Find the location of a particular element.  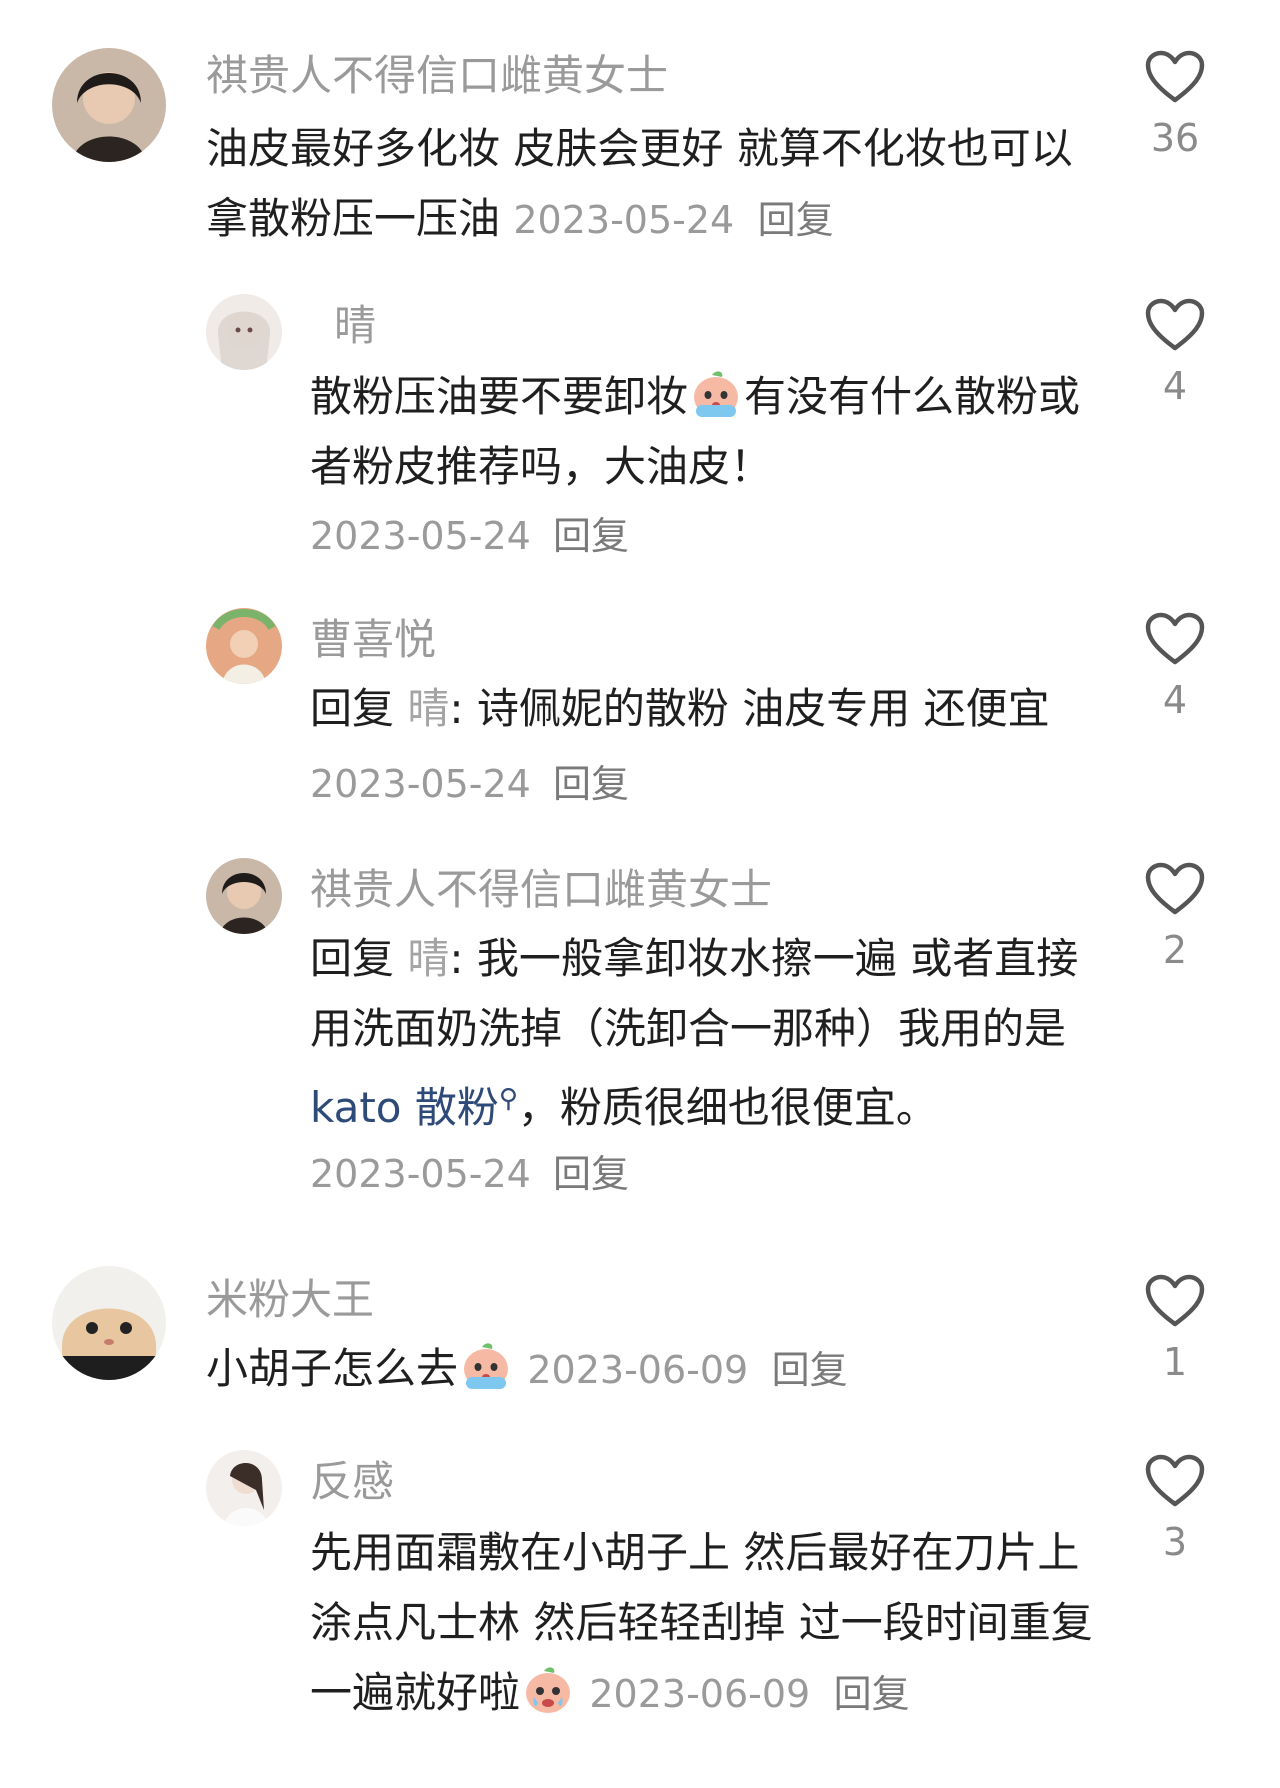

search-icon: ⚲ is located at coordinates (508, 1099).